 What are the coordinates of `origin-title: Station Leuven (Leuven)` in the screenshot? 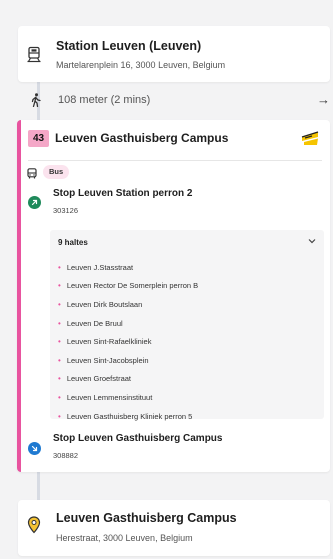 It's located at (129, 46).